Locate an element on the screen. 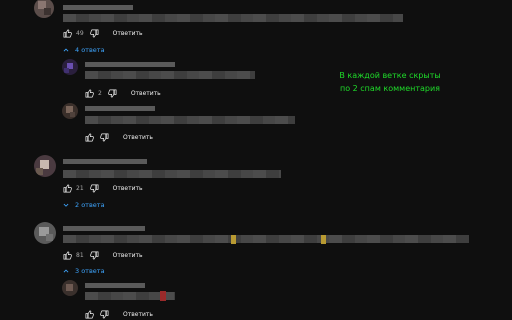 This screenshot has height=320, width=512. replies-toggle: 3 ответа is located at coordinates (84, 271).